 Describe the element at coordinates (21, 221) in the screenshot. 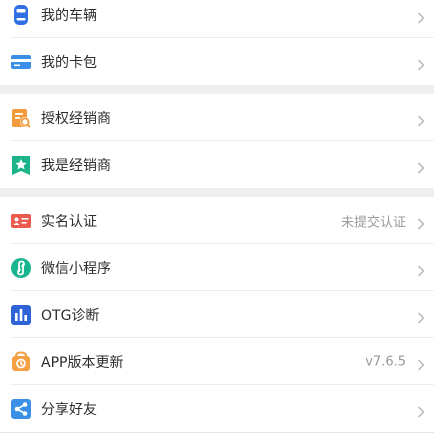

I see `id-card-icon` at that location.